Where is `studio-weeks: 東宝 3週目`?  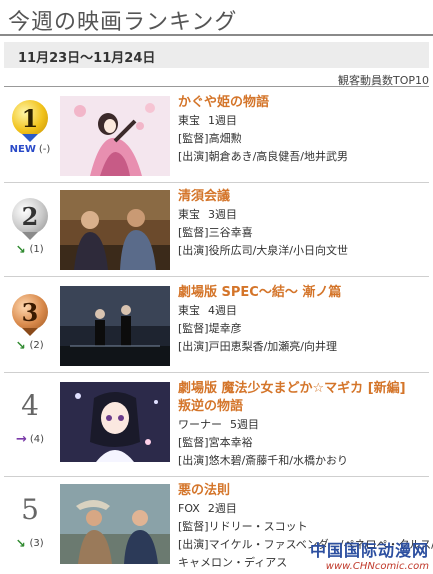 studio-weeks: 東宝 3週目 is located at coordinates (303, 215).